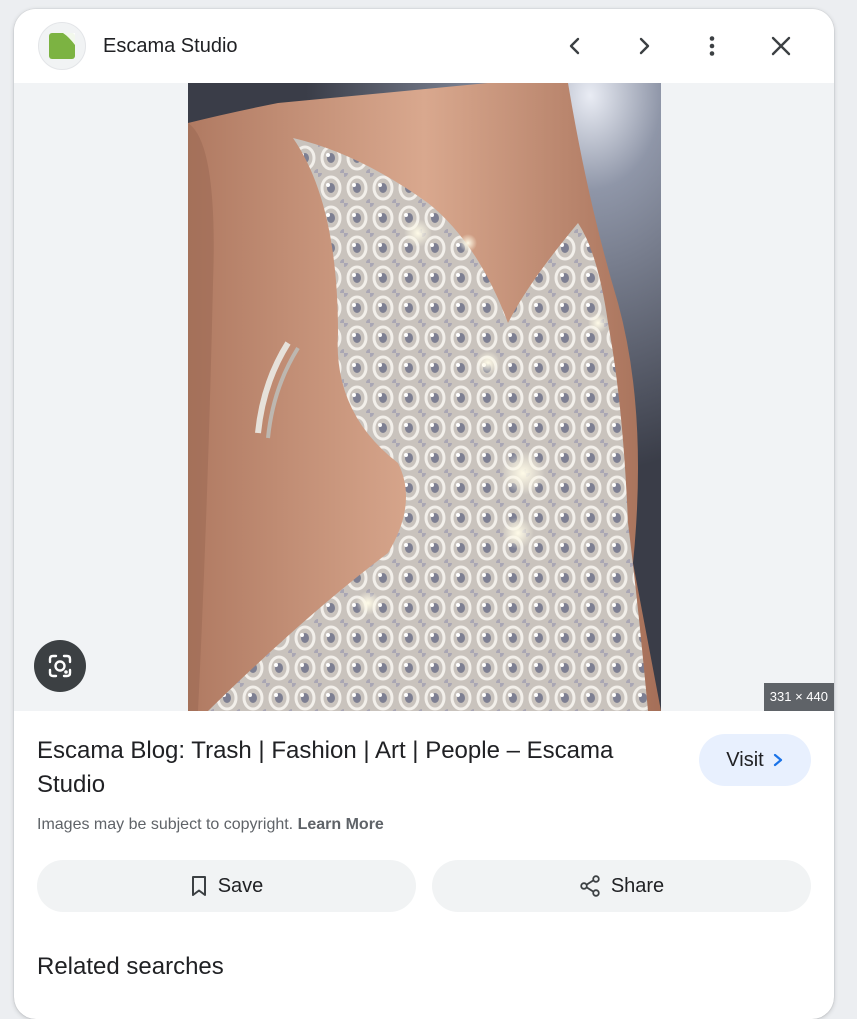 Image resolution: width=857 pixels, height=1019 pixels. I want to click on learn-more-link: Learn More, so click(341, 824).